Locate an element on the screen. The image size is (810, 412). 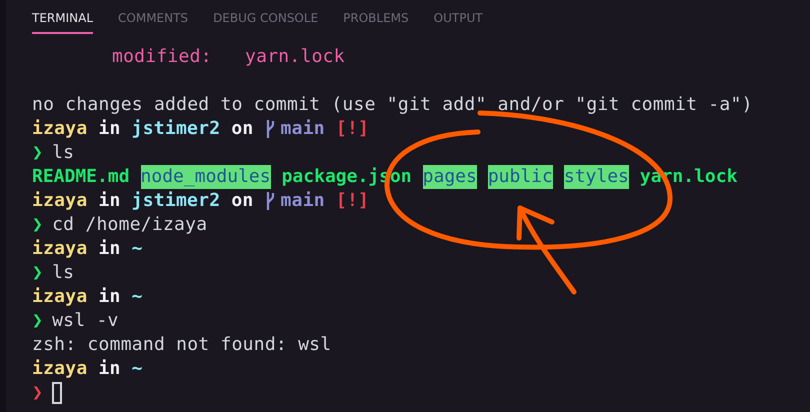
command-text: wsl -v is located at coordinates (85, 321).